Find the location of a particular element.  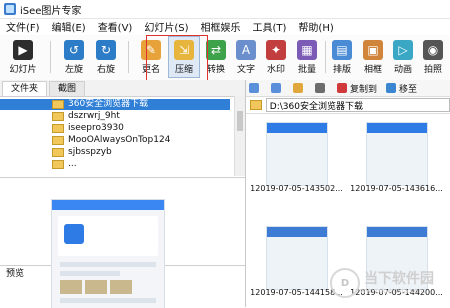

slideshow-label: 幻灯片 is located at coordinates (23, 70).